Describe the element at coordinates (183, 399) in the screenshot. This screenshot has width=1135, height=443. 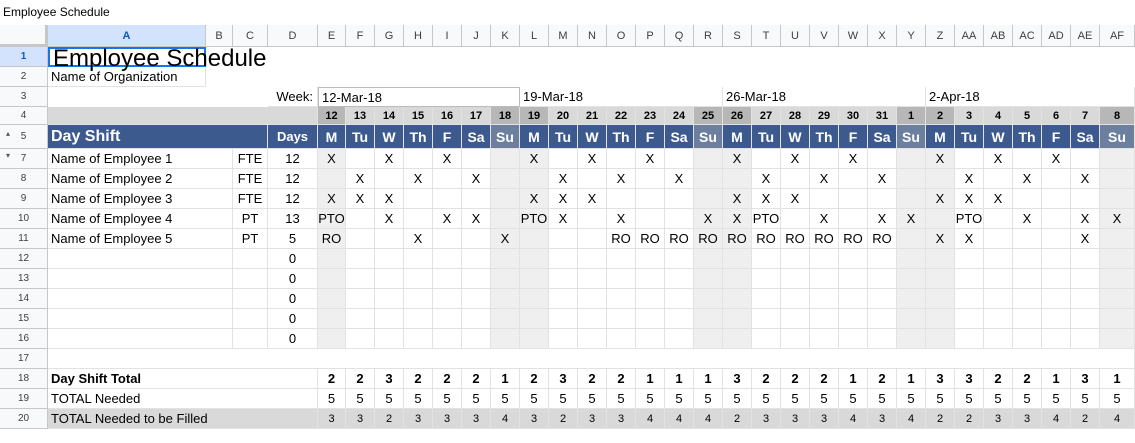
I see `total-needed-label: TOTAL Needed` at that location.